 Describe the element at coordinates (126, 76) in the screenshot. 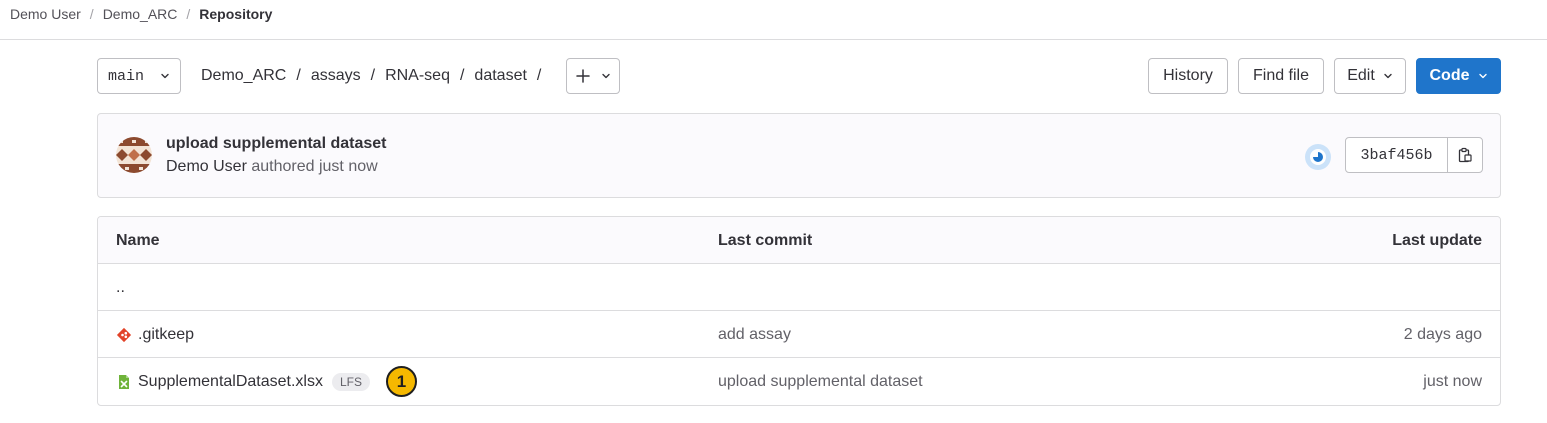

I see `branch-name: main` at that location.